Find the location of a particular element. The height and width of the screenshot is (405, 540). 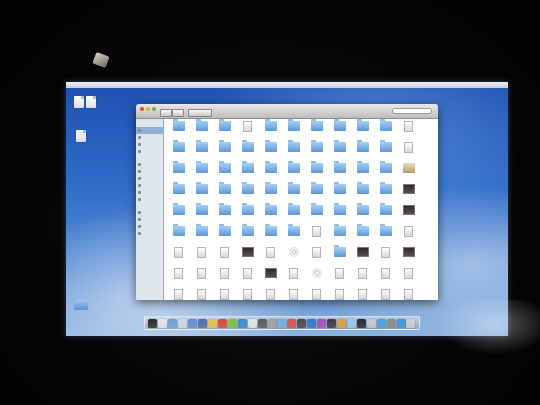

view-switcher is located at coordinates (200, 113).